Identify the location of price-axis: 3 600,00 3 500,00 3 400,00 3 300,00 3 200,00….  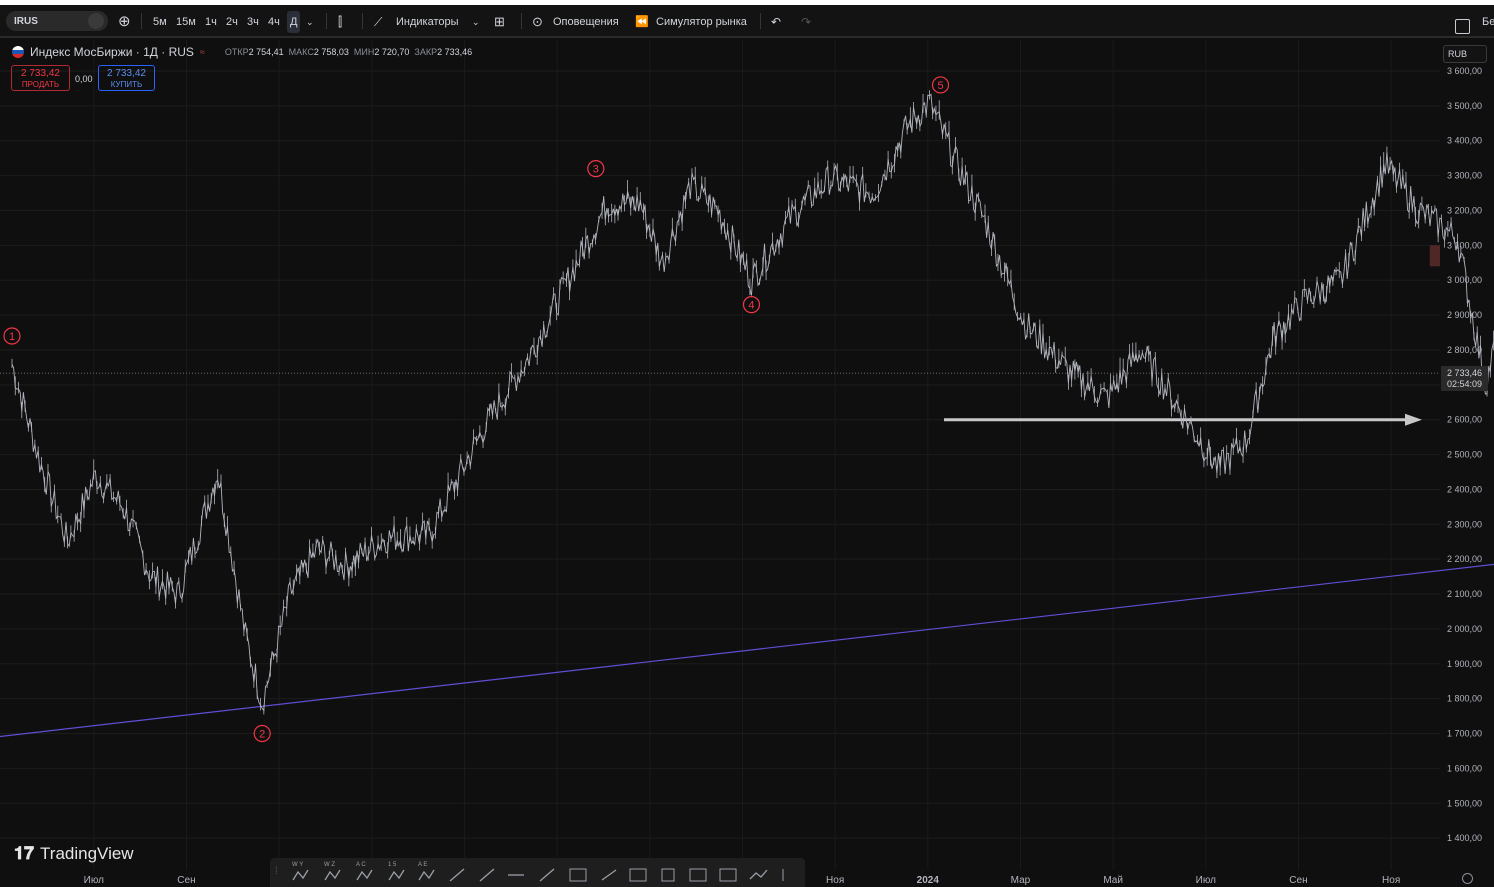
(1464, 454).